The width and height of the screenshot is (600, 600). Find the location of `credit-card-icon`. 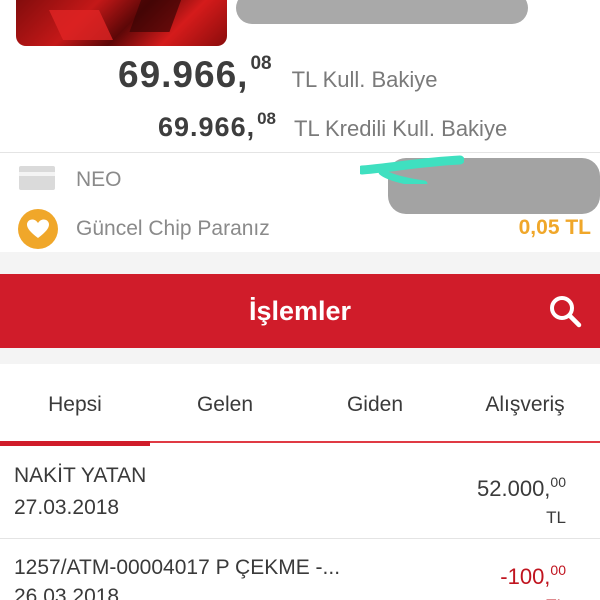

credit-card-icon is located at coordinates (37, 178).